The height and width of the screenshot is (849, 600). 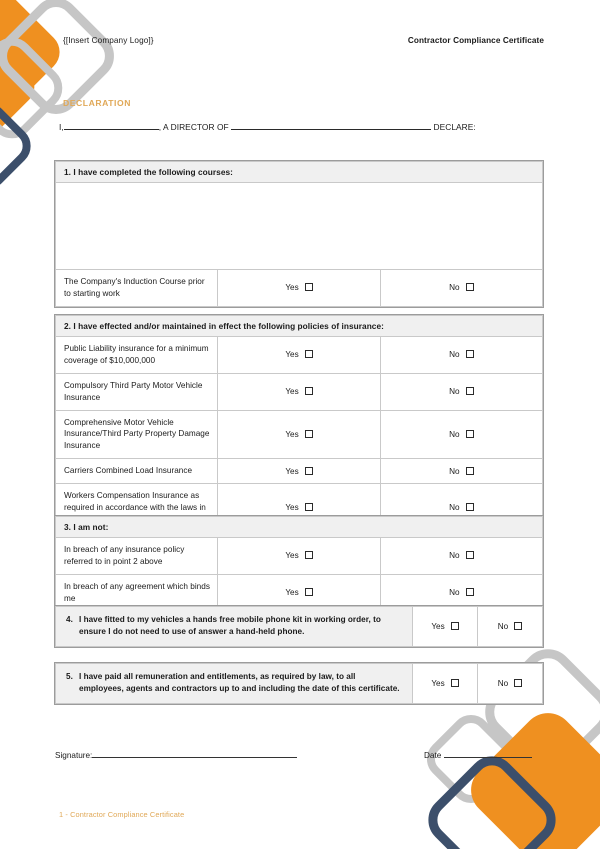 I want to click on section-3-heading-row: 3. I am not:, so click(x=299, y=527).